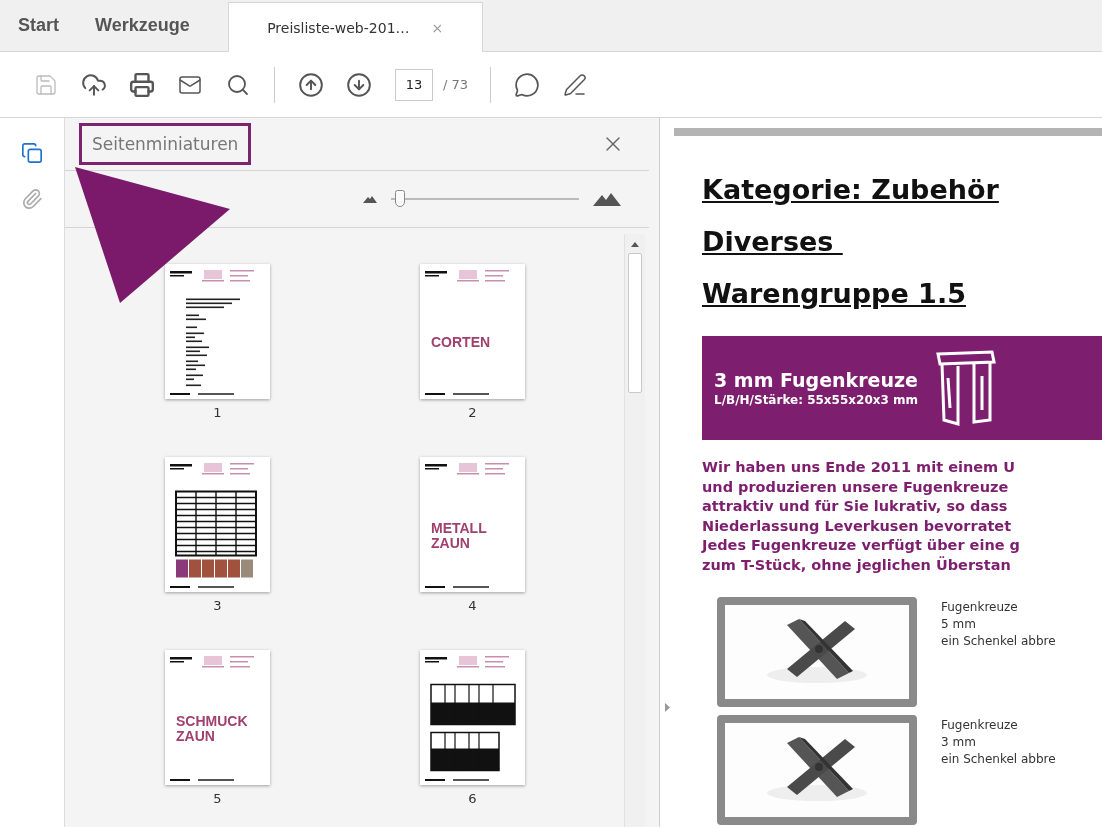  Describe the element at coordinates (485, 199) in the screenshot. I see `size-slider` at that location.